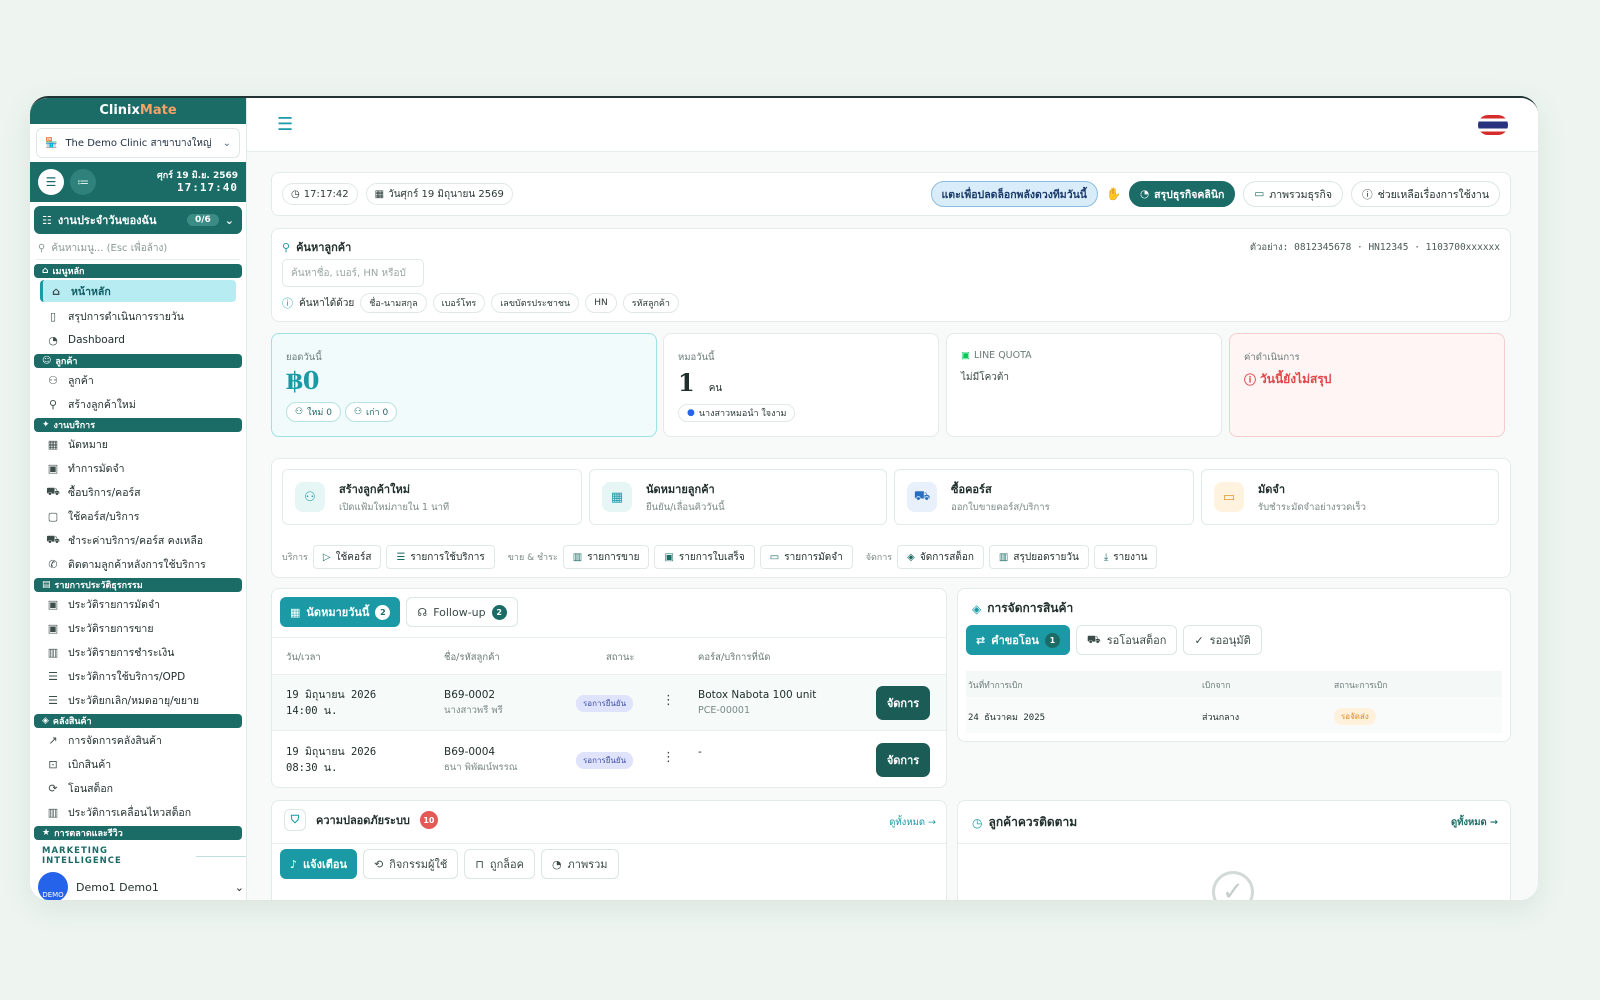 This screenshot has height=1000, width=1600. I want to click on tab-locked: ⊓ ถูกล็อค, so click(499, 864).